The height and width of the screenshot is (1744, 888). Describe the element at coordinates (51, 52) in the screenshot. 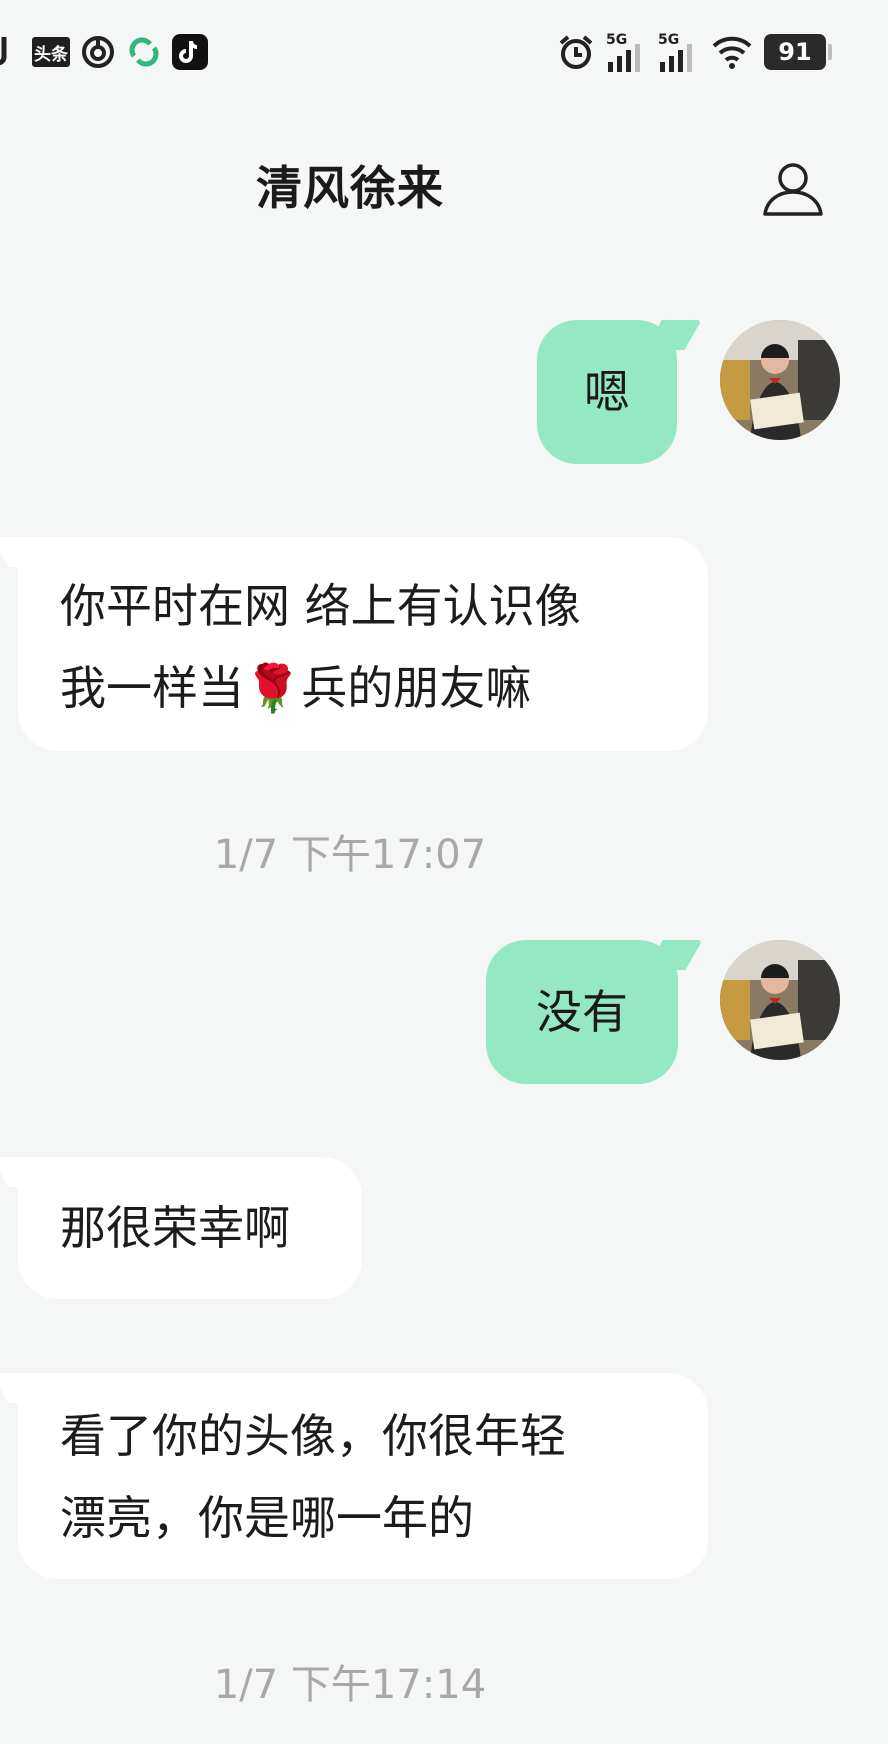

I see `toutiao-icon: 头条` at that location.